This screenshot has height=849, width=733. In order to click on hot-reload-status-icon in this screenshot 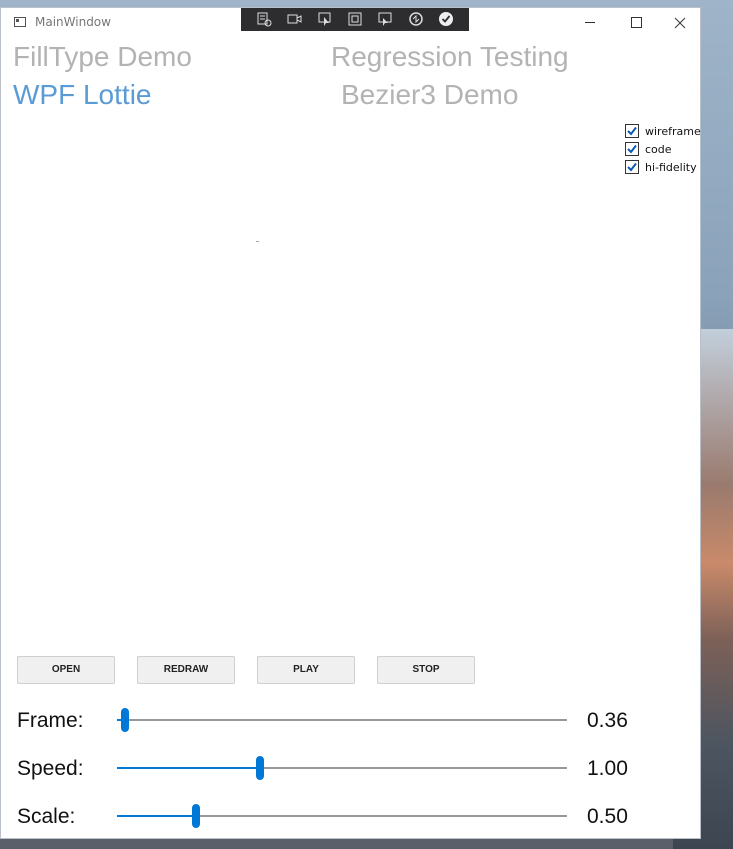, I will do `click(446, 20)`.